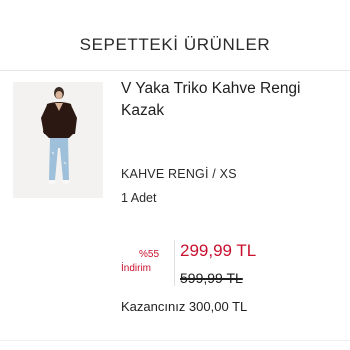 The height and width of the screenshot is (350, 350). Describe the element at coordinates (218, 250) in the screenshot. I see `current-price: 299,99 TL` at that location.